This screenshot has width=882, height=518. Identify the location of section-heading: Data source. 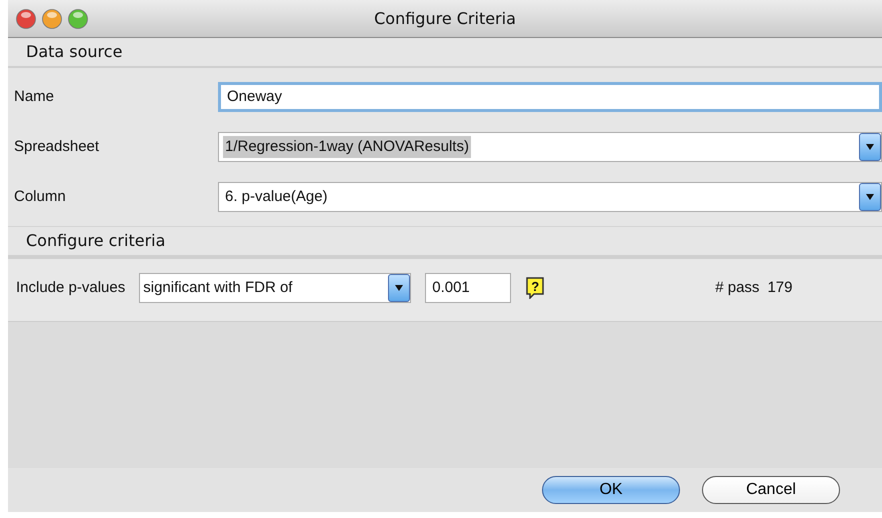
(74, 51).